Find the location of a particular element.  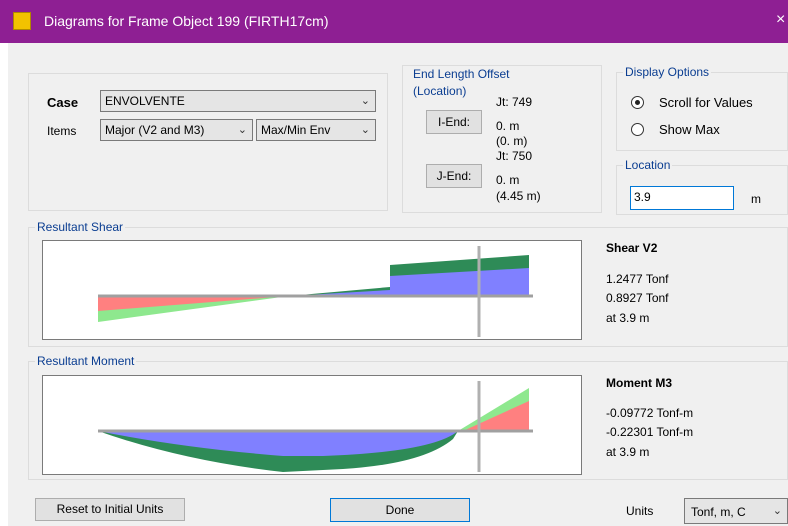

j-end-joint: Jt: 750 is located at coordinates (514, 156).